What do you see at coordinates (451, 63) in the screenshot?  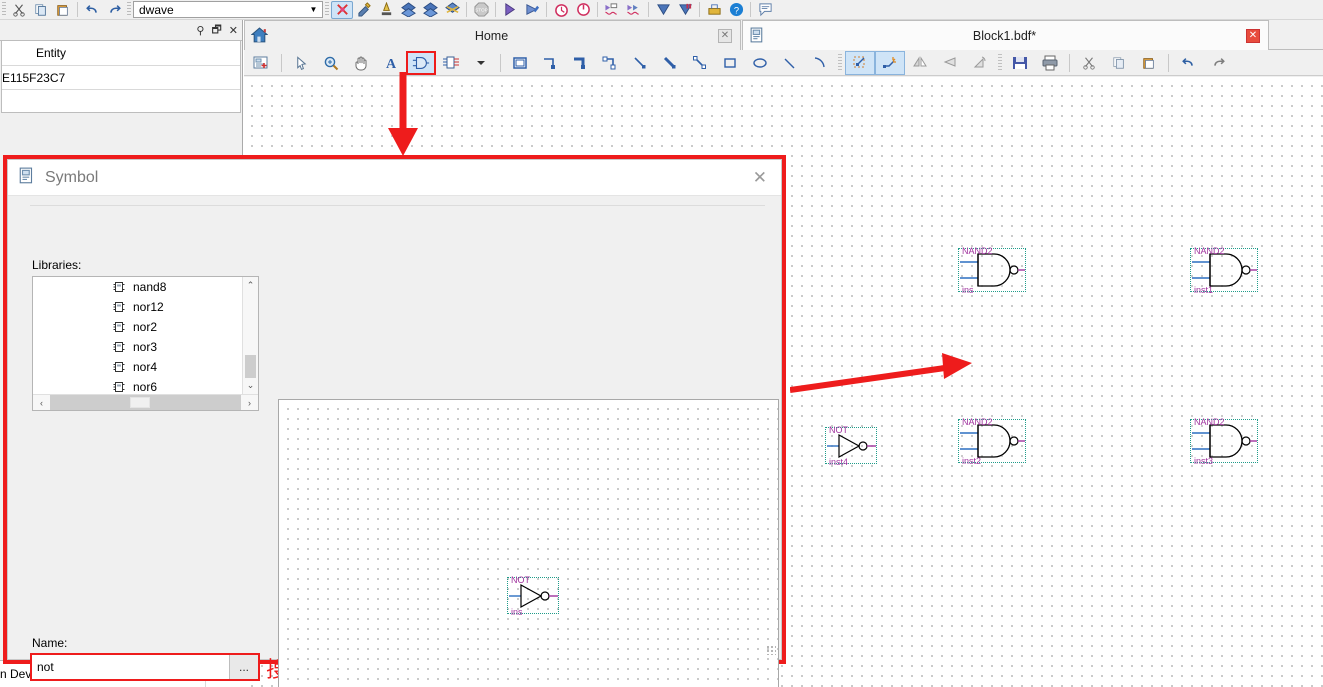 I see `block-tool-icon` at bounding box center [451, 63].